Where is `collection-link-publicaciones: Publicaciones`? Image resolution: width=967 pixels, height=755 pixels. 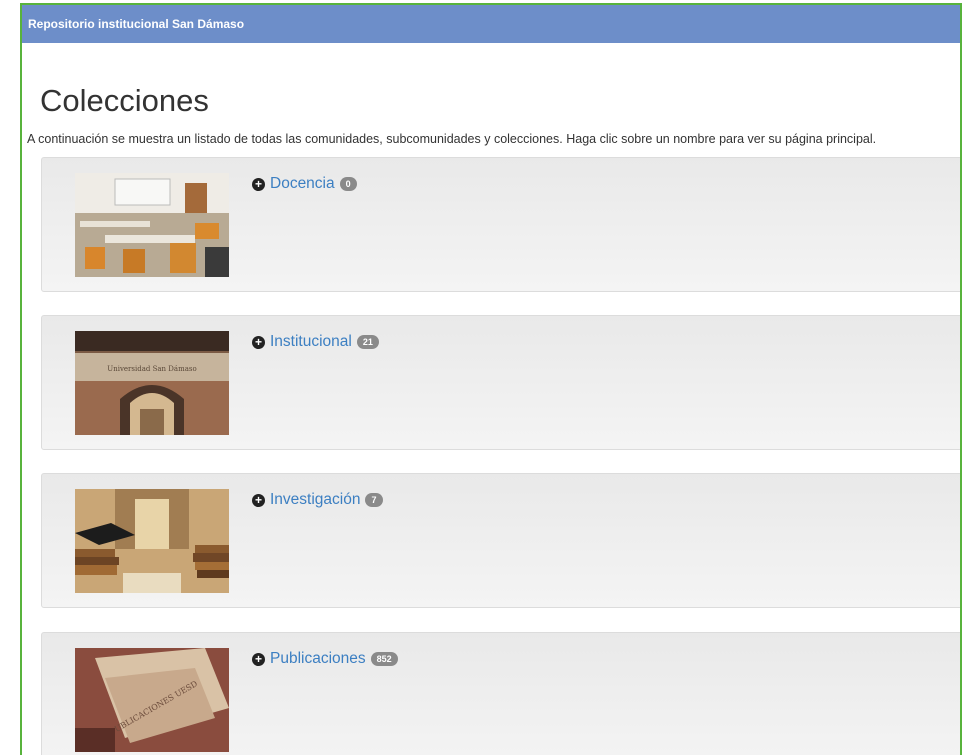
collection-link-publicaciones: Publicaciones is located at coordinates (318, 659).